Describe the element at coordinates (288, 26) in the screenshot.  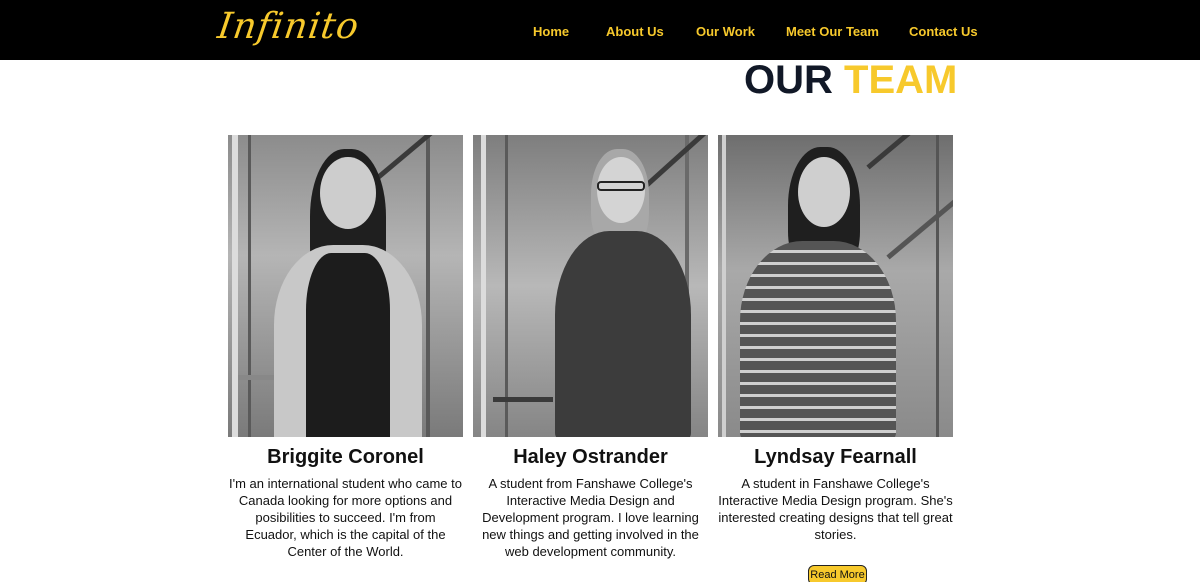
I see `site-logo: Infinito` at that location.